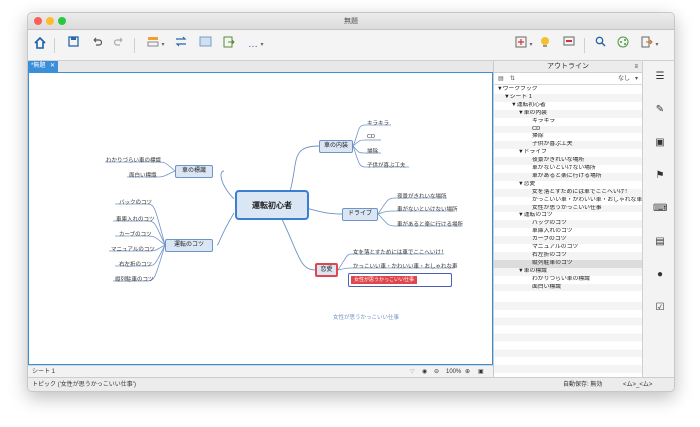 The height and width of the screenshot is (427, 700). Describe the element at coordinates (405, 266) in the screenshot. I see `subtopic: かっこいい車・かわいい車・おしゃれな車` at that location.